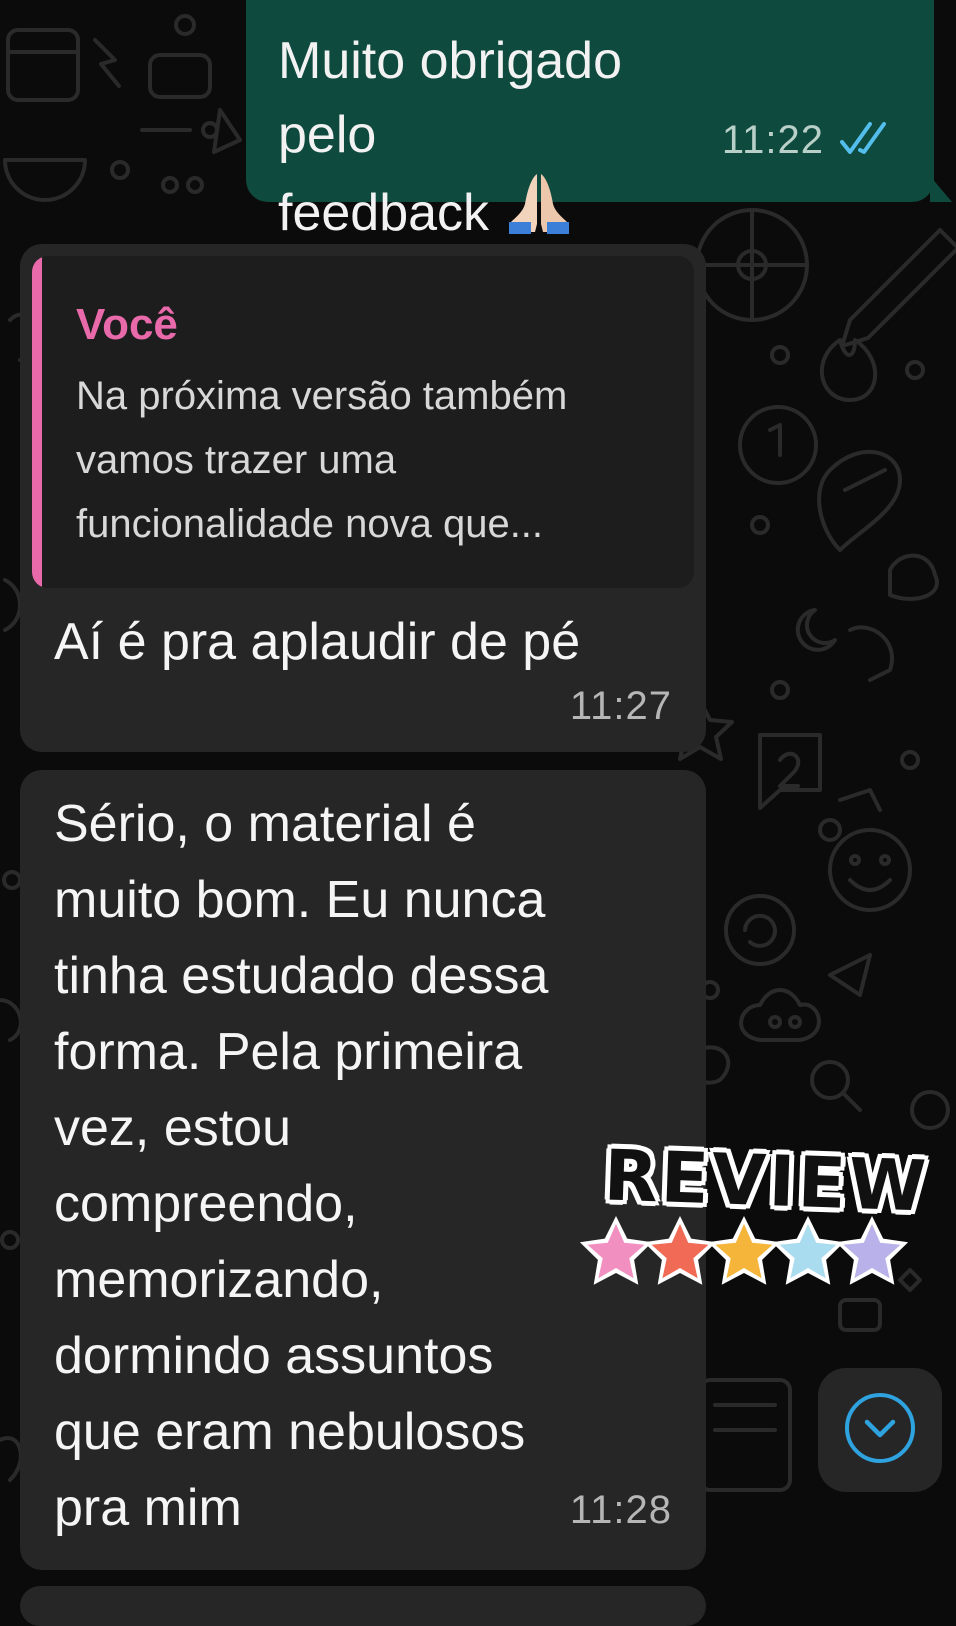  Describe the element at coordinates (317, 642) in the screenshot. I see `message-text: Aí é pra aplaudir de pé` at that location.